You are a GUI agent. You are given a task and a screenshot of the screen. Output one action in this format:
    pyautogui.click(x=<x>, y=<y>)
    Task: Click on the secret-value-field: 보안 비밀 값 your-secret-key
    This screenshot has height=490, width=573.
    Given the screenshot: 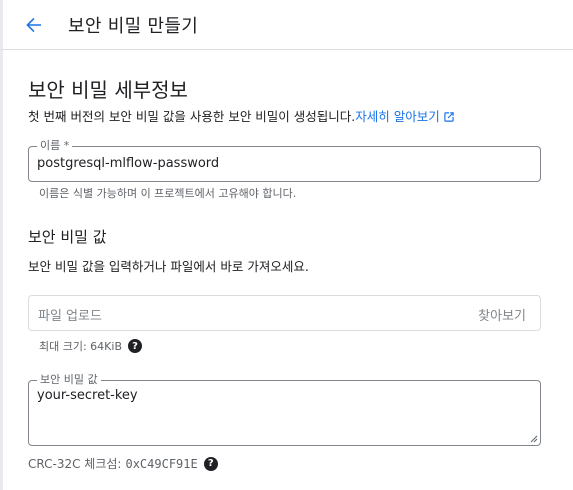 What is the action you would take?
    pyautogui.click(x=284, y=409)
    